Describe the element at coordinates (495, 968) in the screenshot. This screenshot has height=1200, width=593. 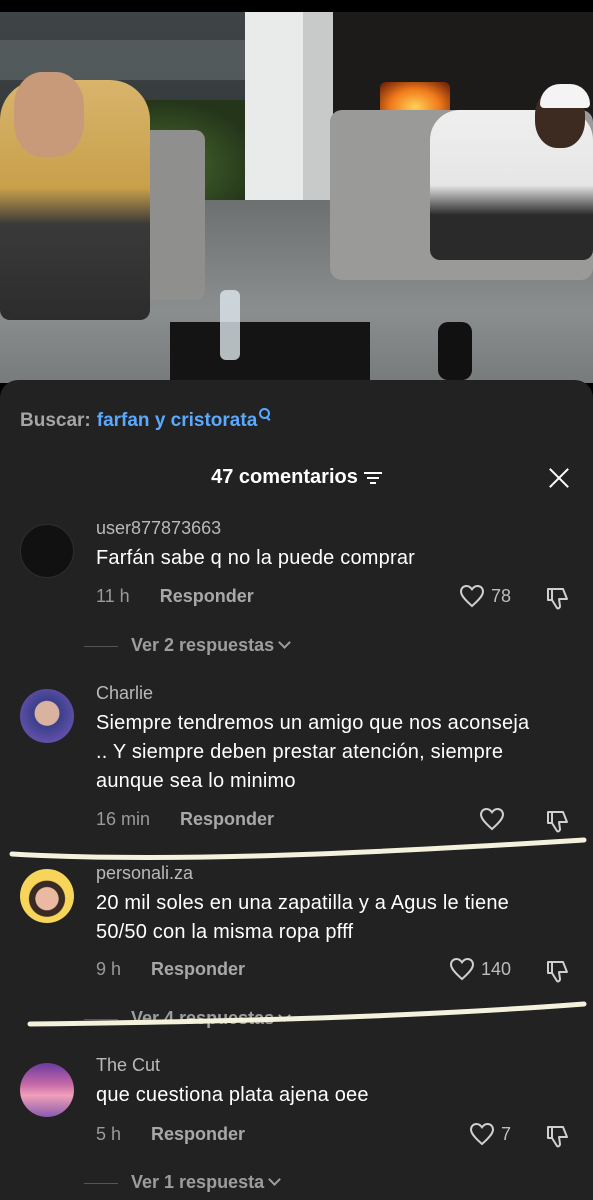
I see `like-count: 140` at that location.